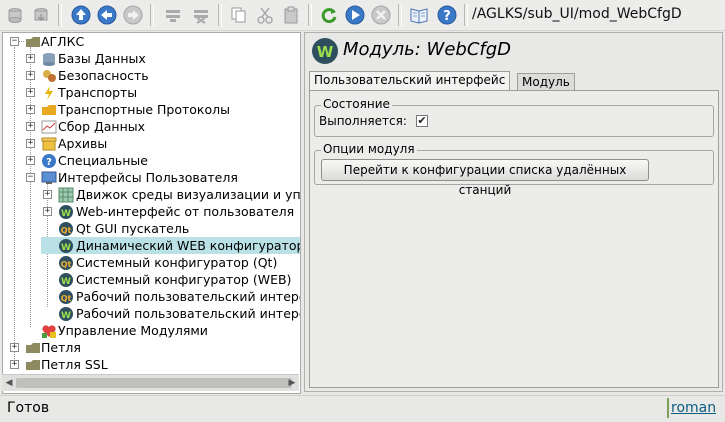  What do you see at coordinates (154, 383) in the screenshot?
I see `scrollbar-thumb` at bounding box center [154, 383].